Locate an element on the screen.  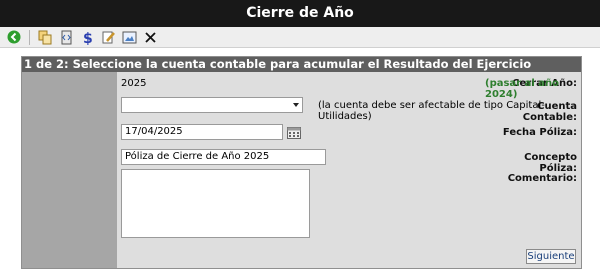
toolbar: $ is located at coordinates (300, 37).